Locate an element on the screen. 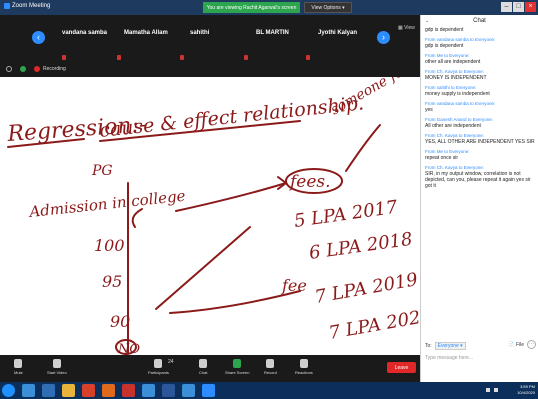 Image resolution: width=538 pixels, height=399 pixels. participants-icon is located at coordinates (158, 363).